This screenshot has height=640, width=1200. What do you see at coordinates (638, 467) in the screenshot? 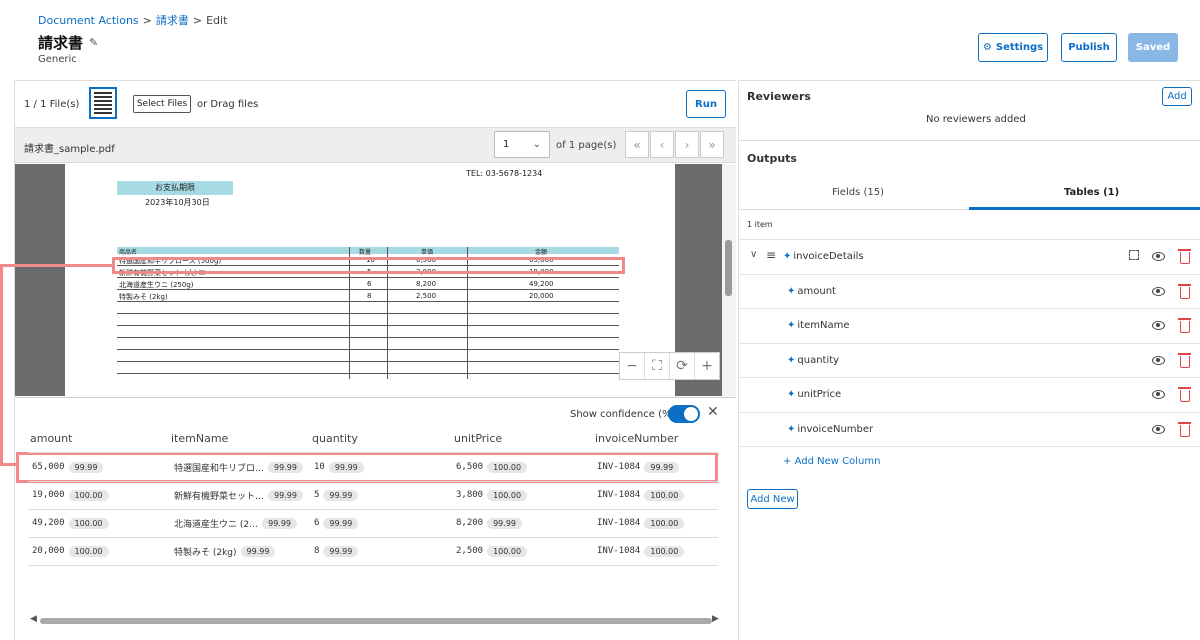
I see `cell-invoicenumber: INV-1084 99.99` at bounding box center [638, 467].